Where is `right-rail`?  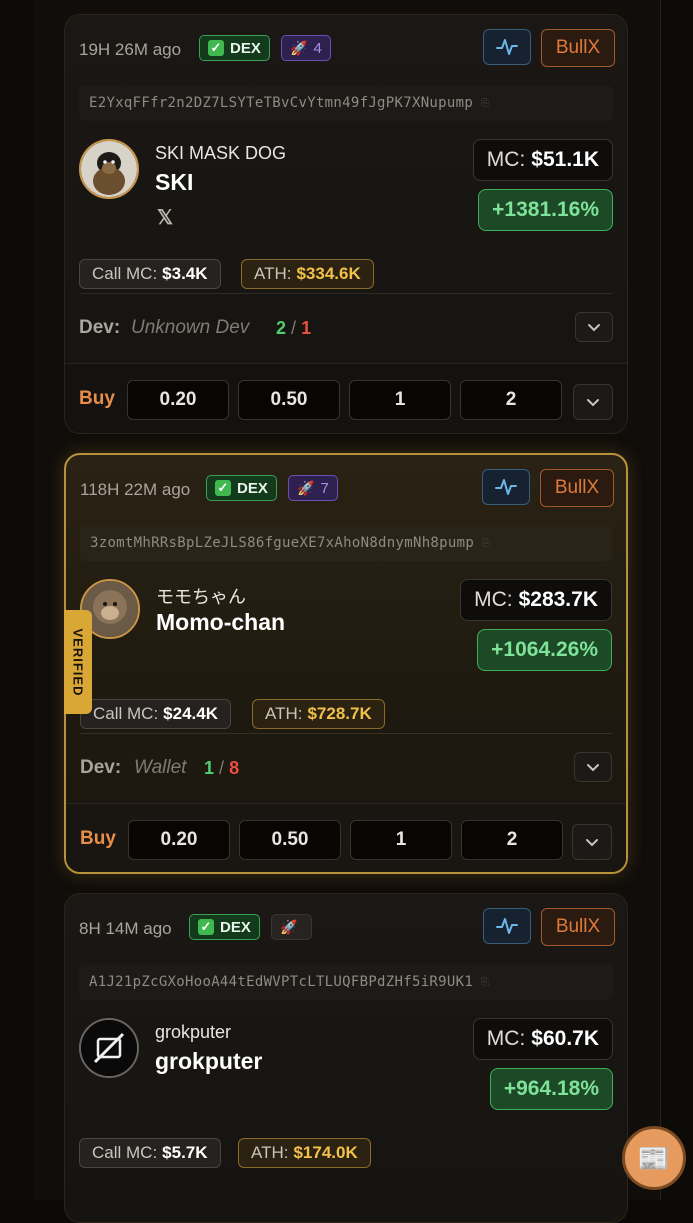
right-rail is located at coordinates (676, 600).